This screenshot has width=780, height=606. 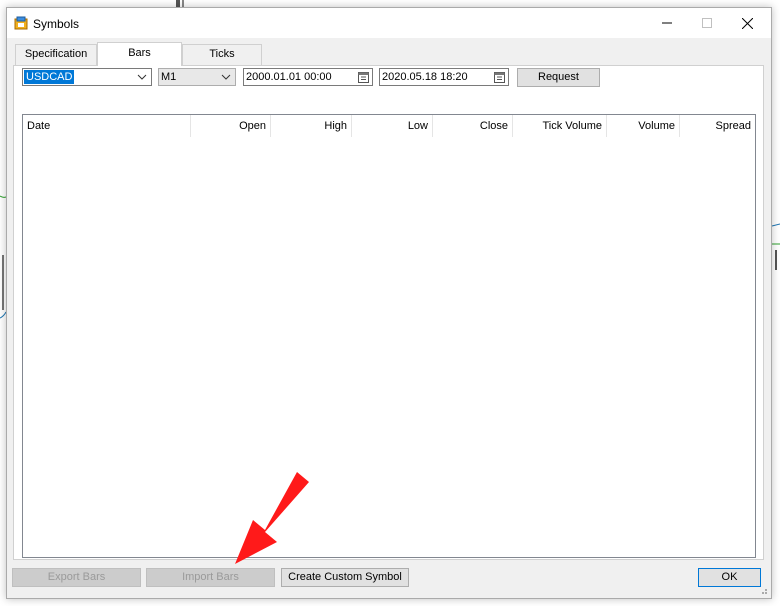 I want to click on symbol-select: USDCAD, so click(x=87, y=77).